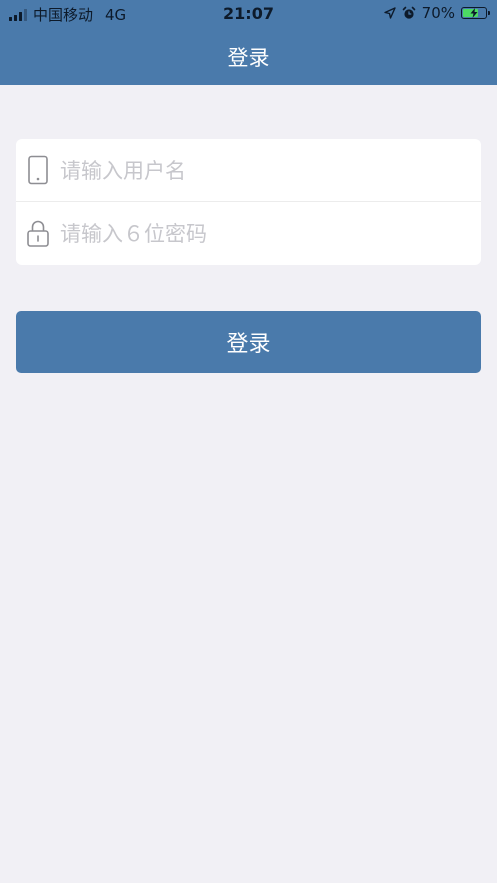  I want to click on login-form-card, so click(248, 202).